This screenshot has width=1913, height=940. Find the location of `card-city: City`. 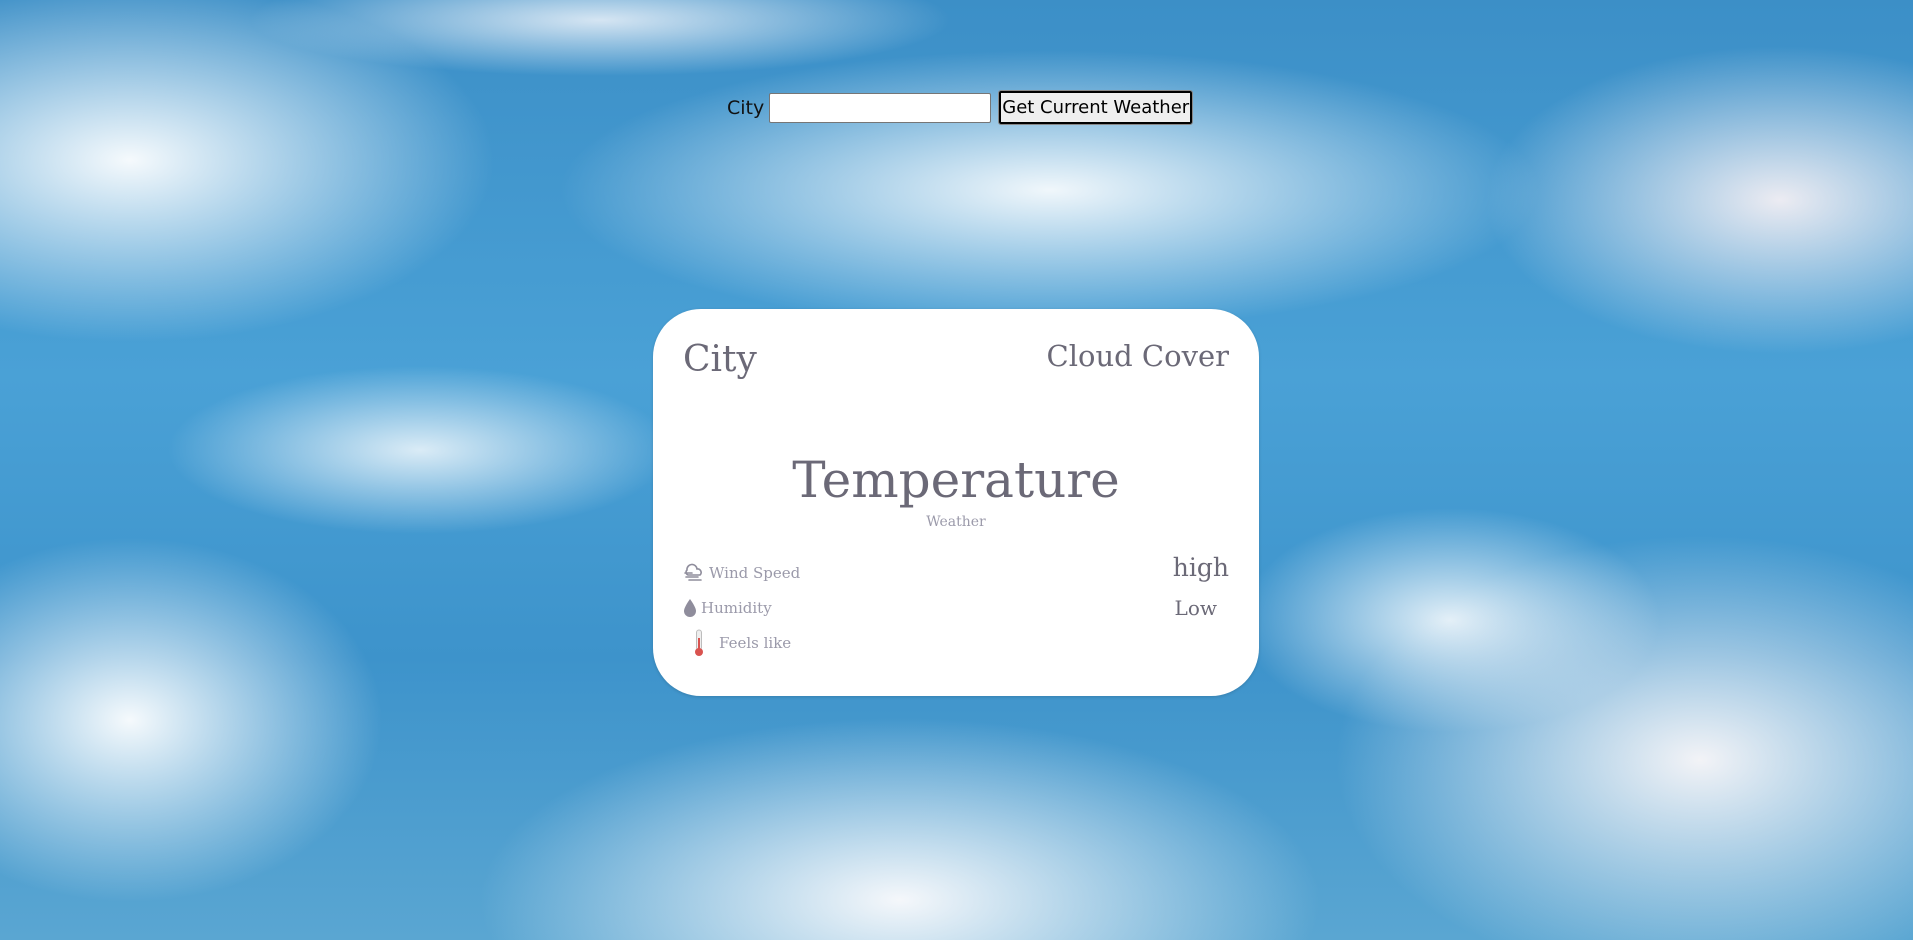

card-city: City is located at coordinates (720, 359).